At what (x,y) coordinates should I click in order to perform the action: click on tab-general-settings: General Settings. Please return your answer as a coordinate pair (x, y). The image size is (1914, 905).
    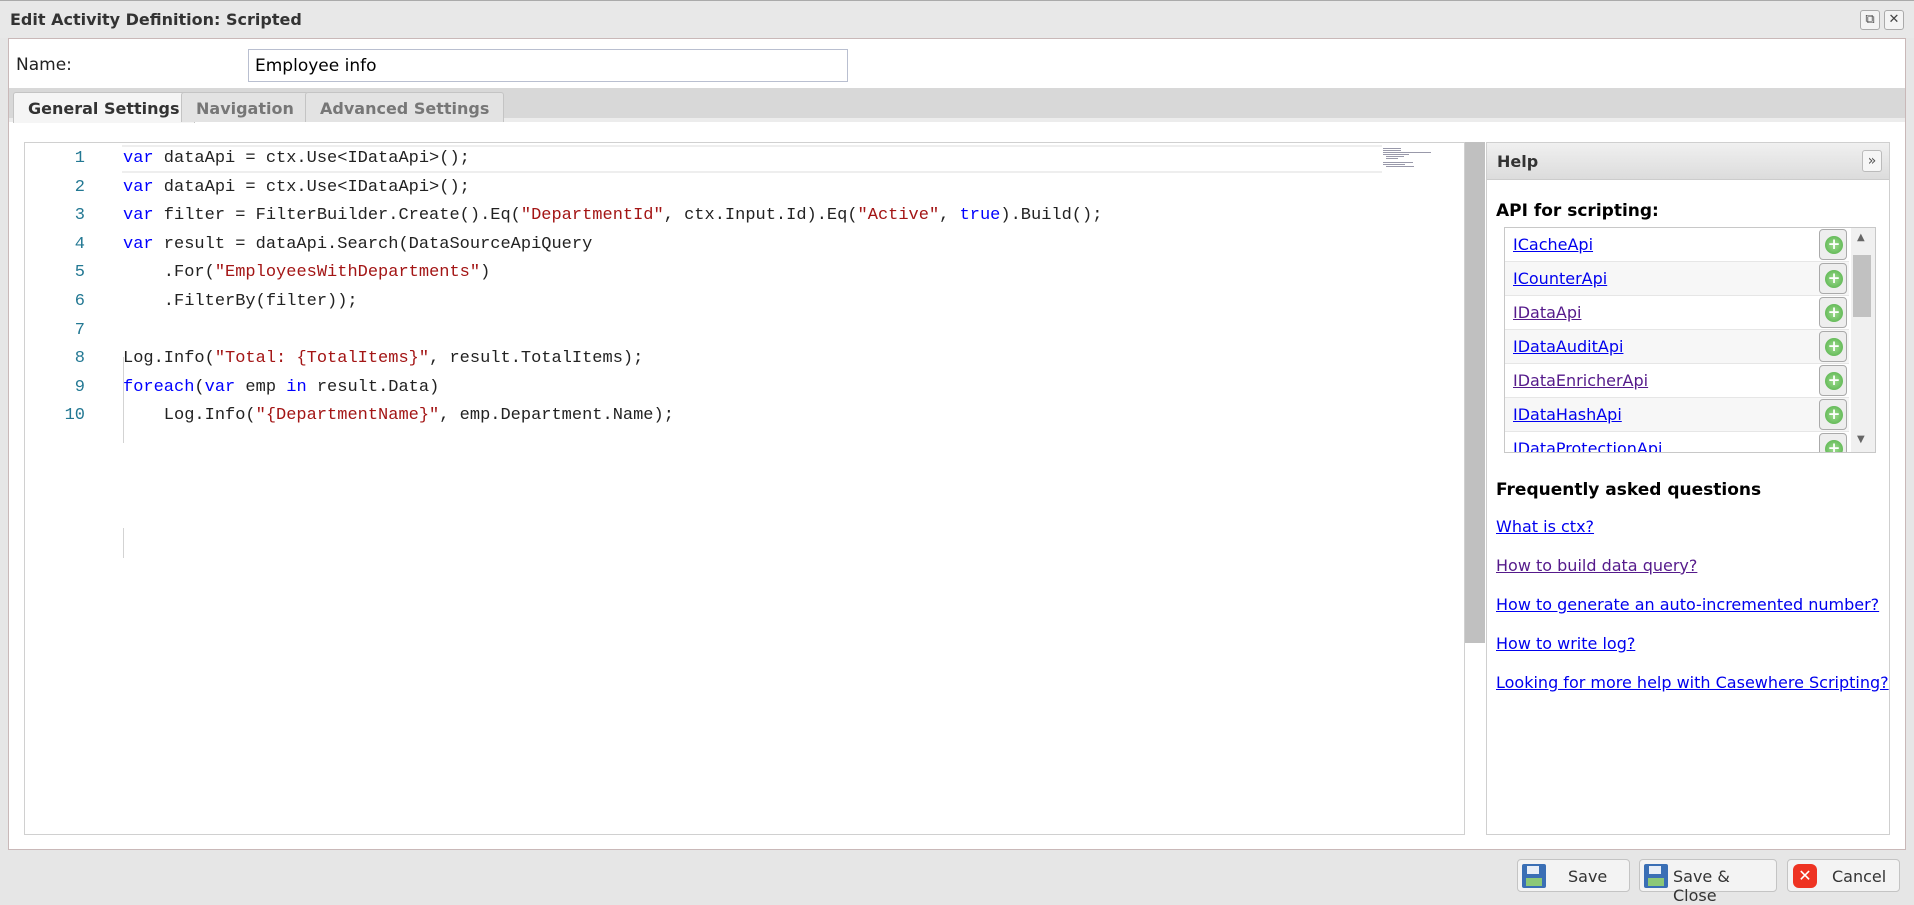
    Looking at the image, I should click on (104, 107).